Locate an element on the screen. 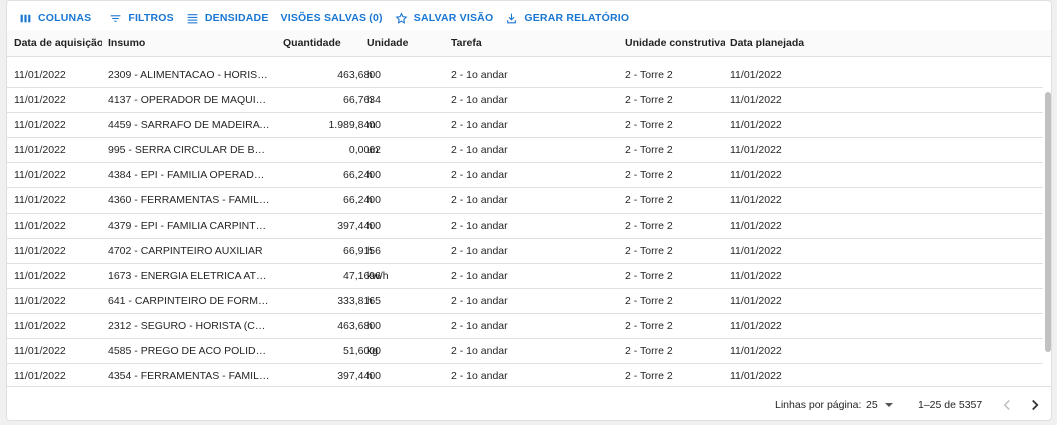  cell-insumo: 1673 - ENERGIA ELETRICA ATE 2000 KWH is located at coordinates (189, 275).